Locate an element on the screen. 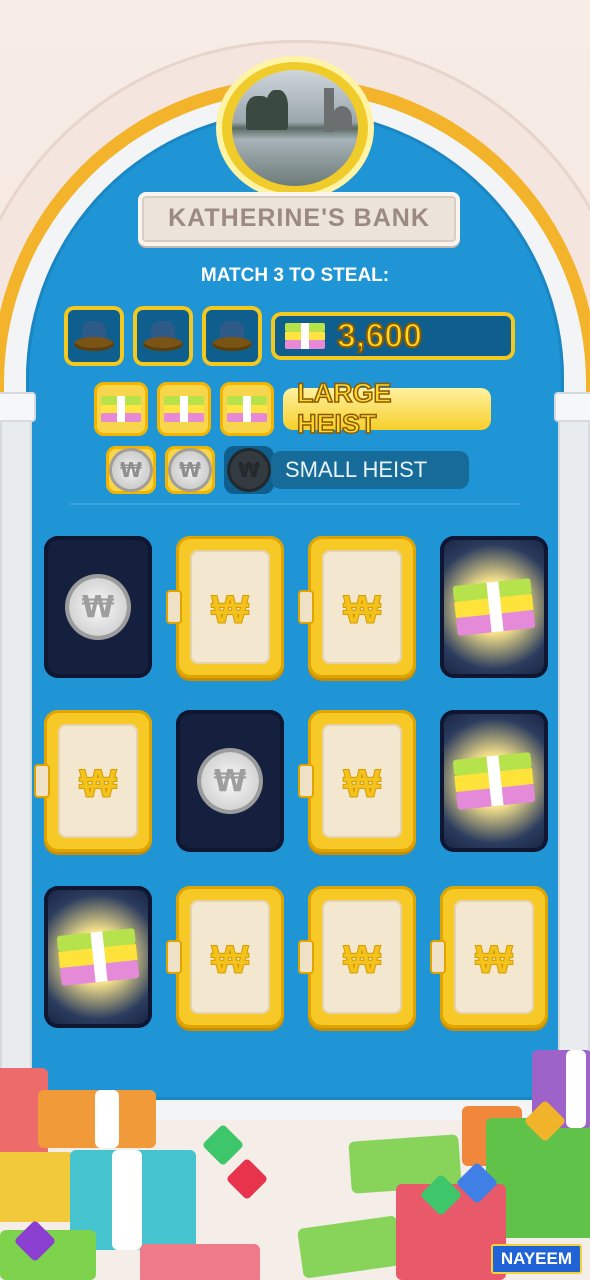 The image size is (590, 1280). player-portrait is located at coordinates (295, 128).